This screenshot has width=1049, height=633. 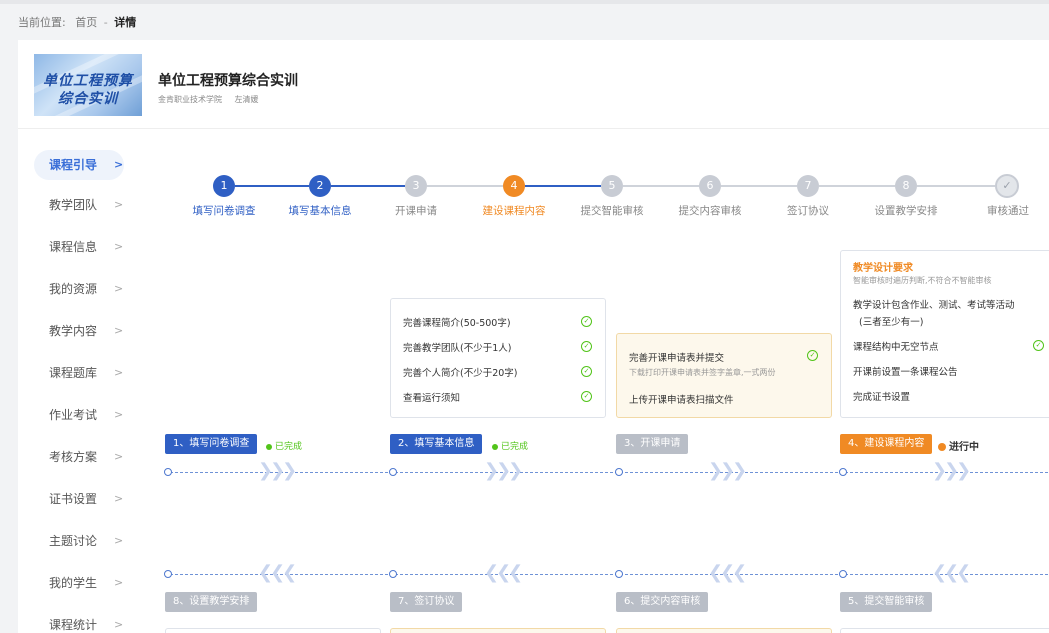 What do you see at coordinates (211, 444) in the screenshot?
I see `flow-step-1-tag: 1、填写问卷调查` at bounding box center [211, 444].